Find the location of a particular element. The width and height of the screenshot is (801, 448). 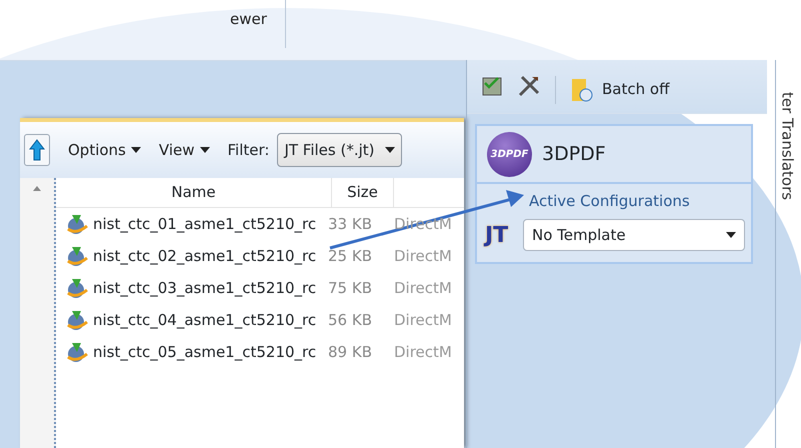

menu-button: Options is located at coordinates (104, 150).